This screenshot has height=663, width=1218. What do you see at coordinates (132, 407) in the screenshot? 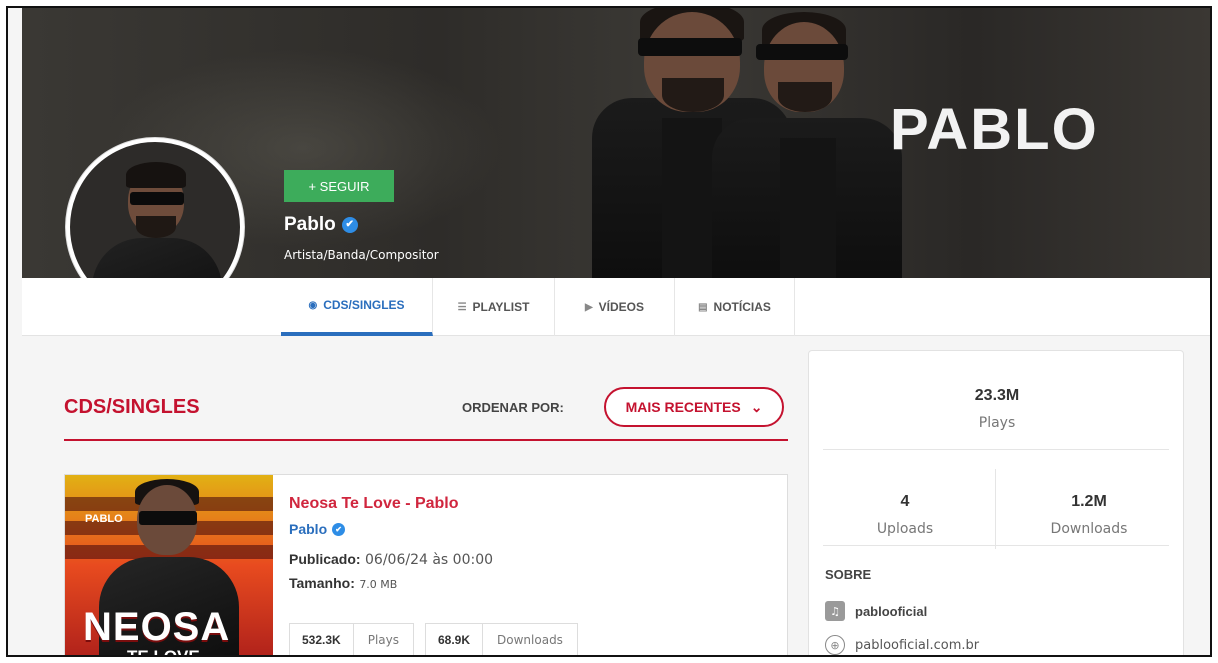
I see `section-title: CDS/SINGLES` at bounding box center [132, 407].